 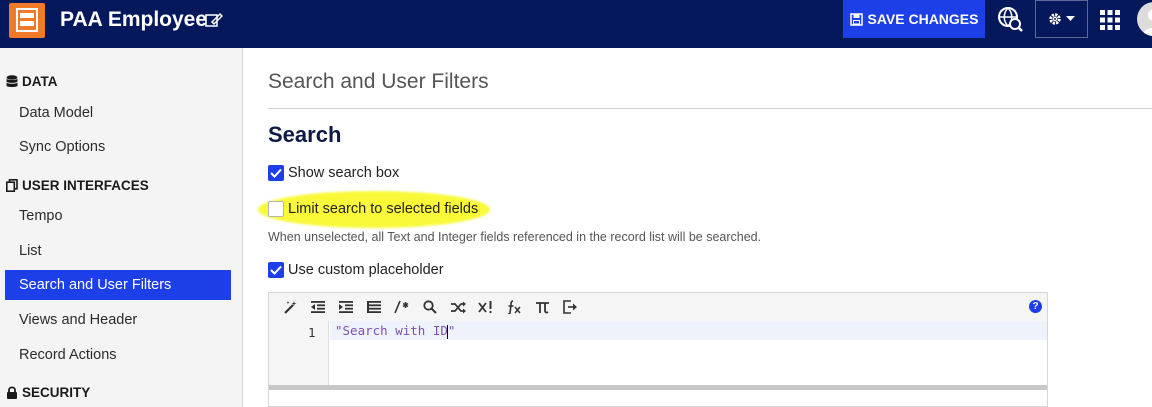 What do you see at coordinates (305, 134) in the screenshot?
I see `section-title: Search` at bounding box center [305, 134].